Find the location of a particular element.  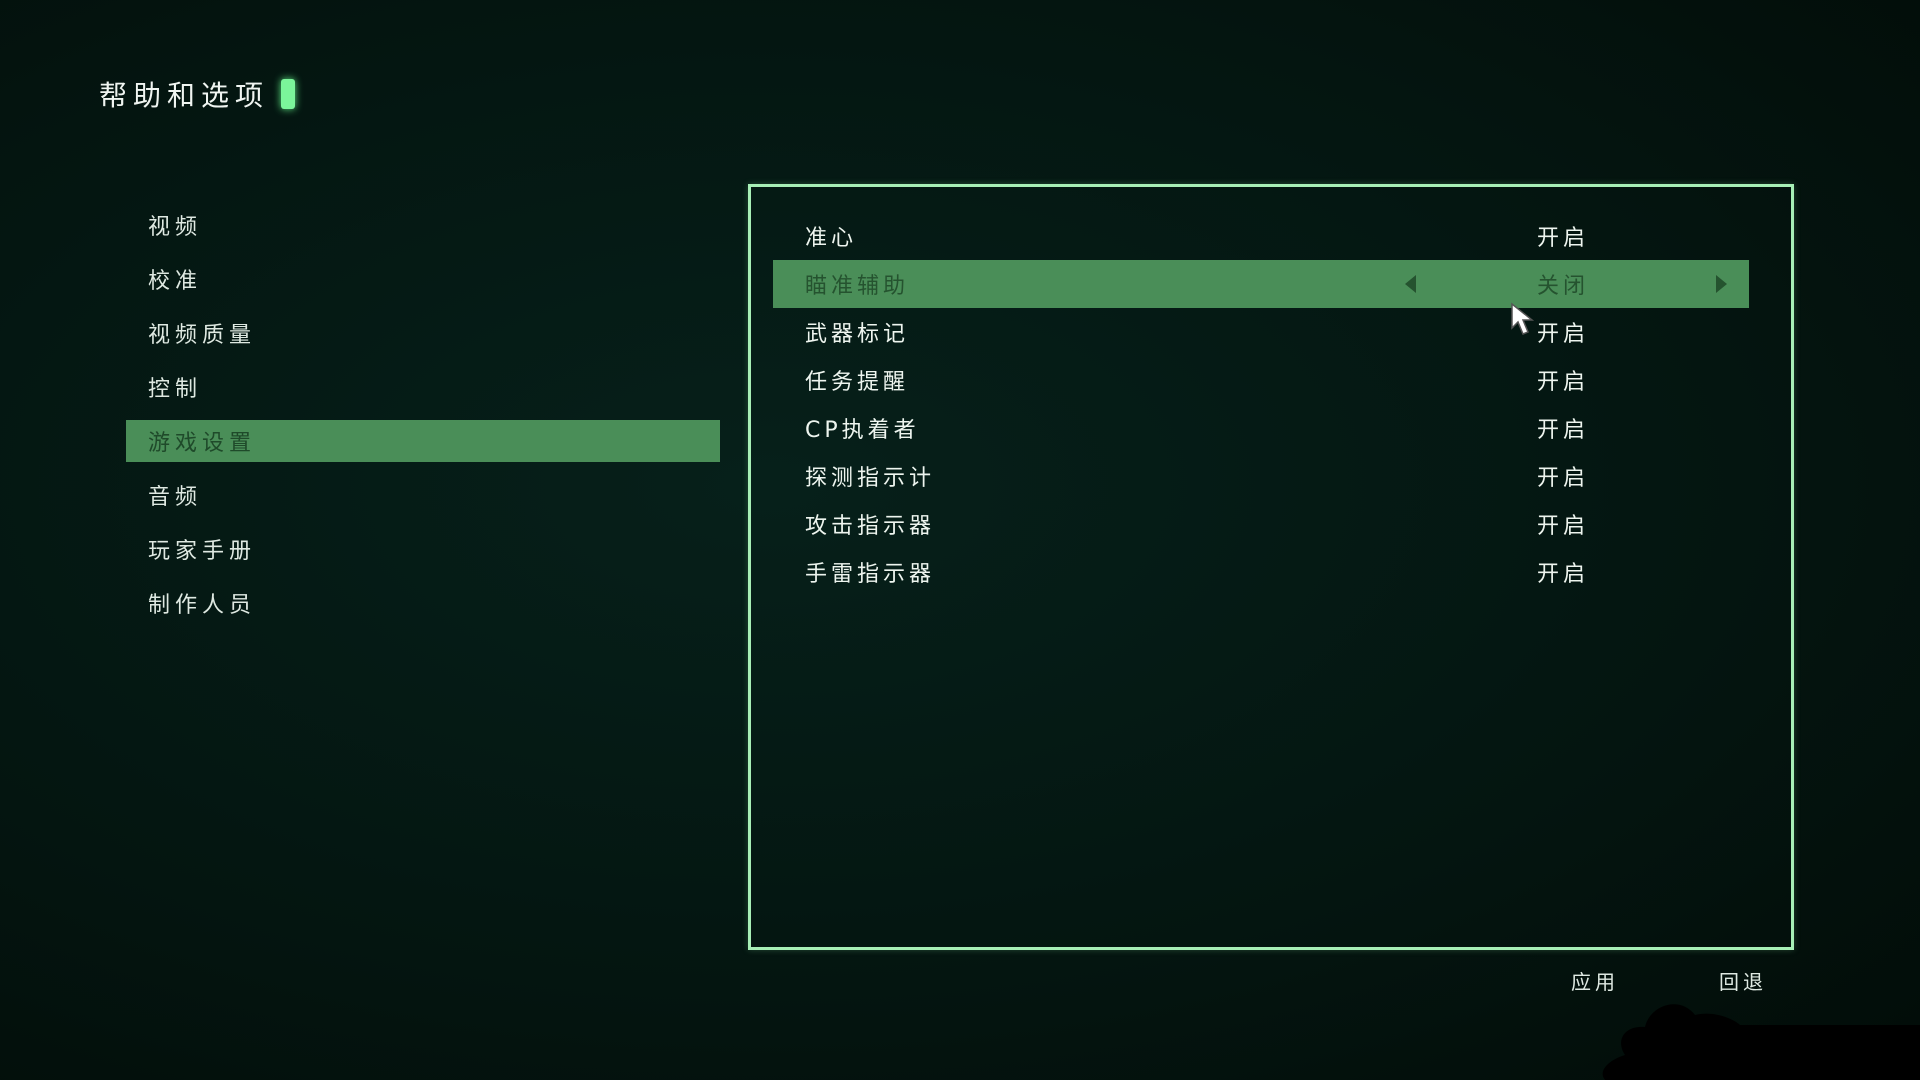

setting-row-detection-meter: 探测指示计 开启 is located at coordinates (1261, 476).